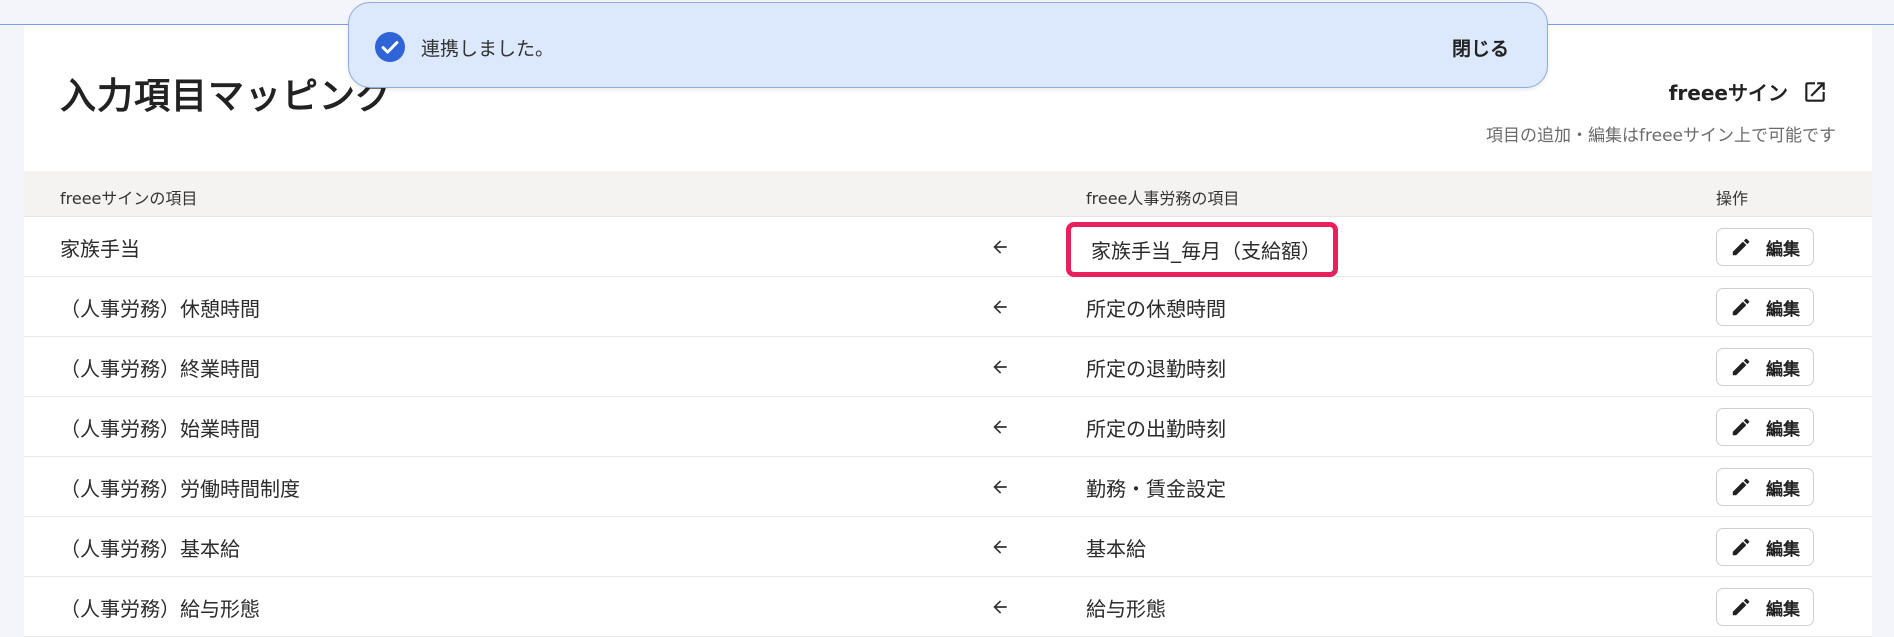  Describe the element at coordinates (1156, 369) in the screenshot. I see `hr-item-label: 所定の退勤時刻` at that location.